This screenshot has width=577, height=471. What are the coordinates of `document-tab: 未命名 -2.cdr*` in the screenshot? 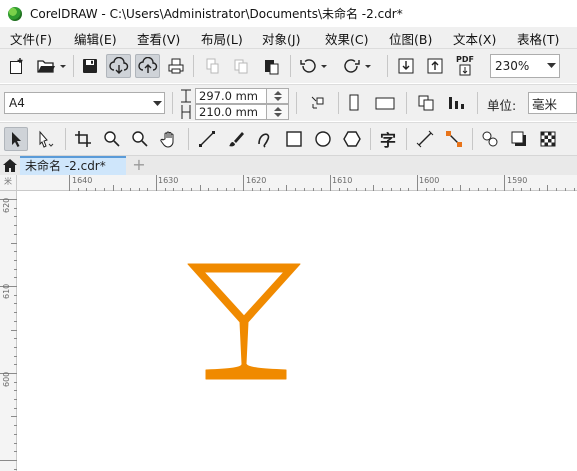 It's located at (73, 165).